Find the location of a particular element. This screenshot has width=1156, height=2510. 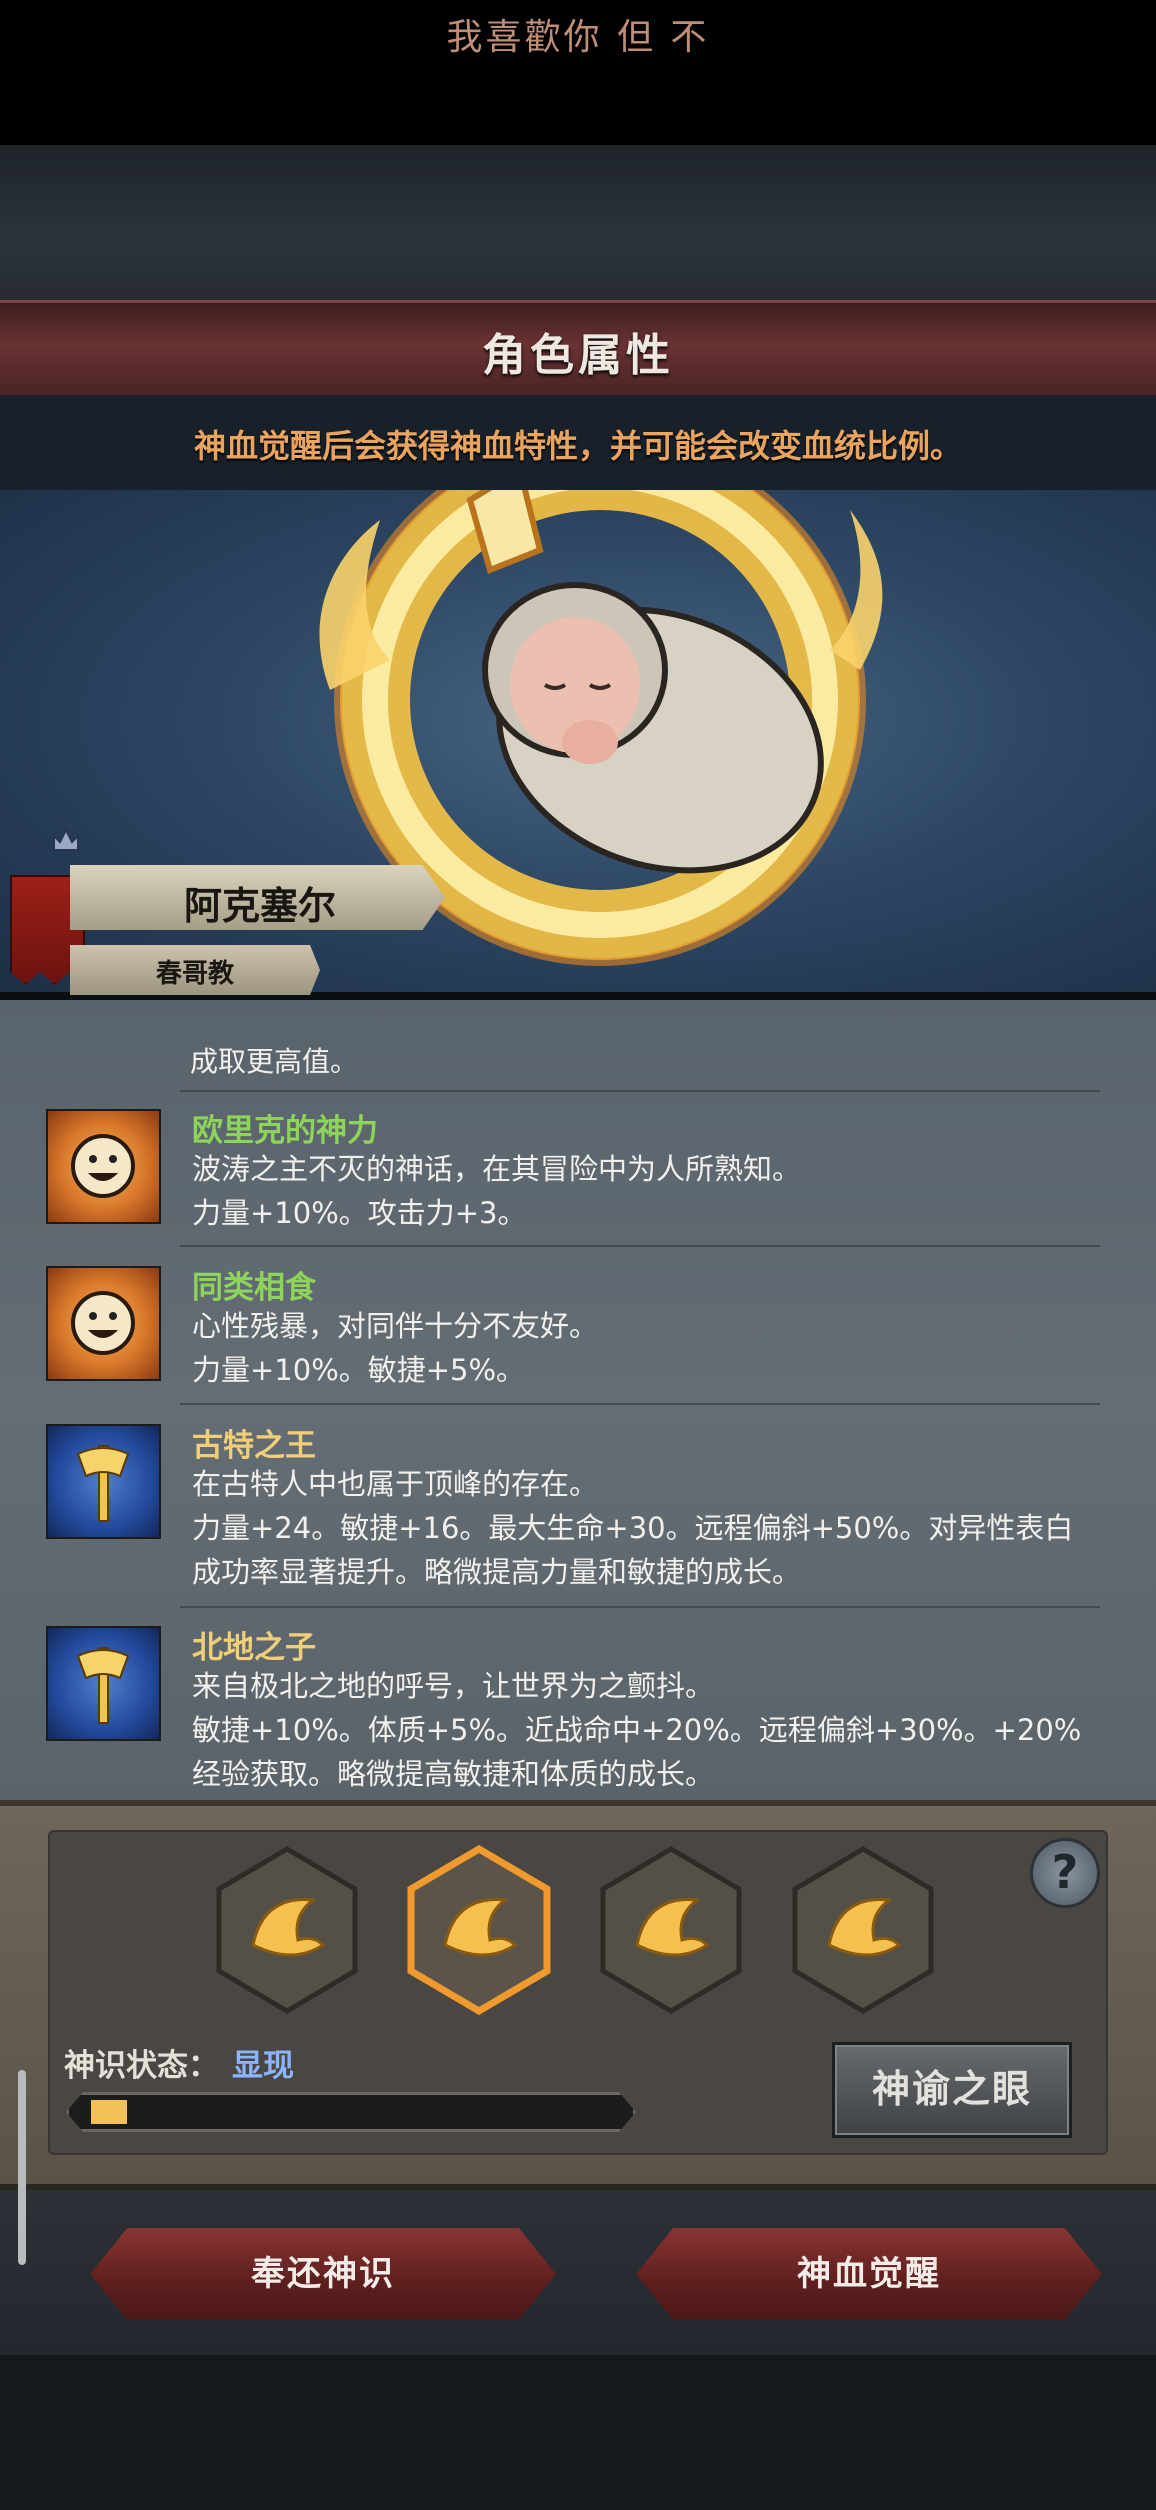

marquee-text: 我喜歡你 但 不 is located at coordinates (578, 37).